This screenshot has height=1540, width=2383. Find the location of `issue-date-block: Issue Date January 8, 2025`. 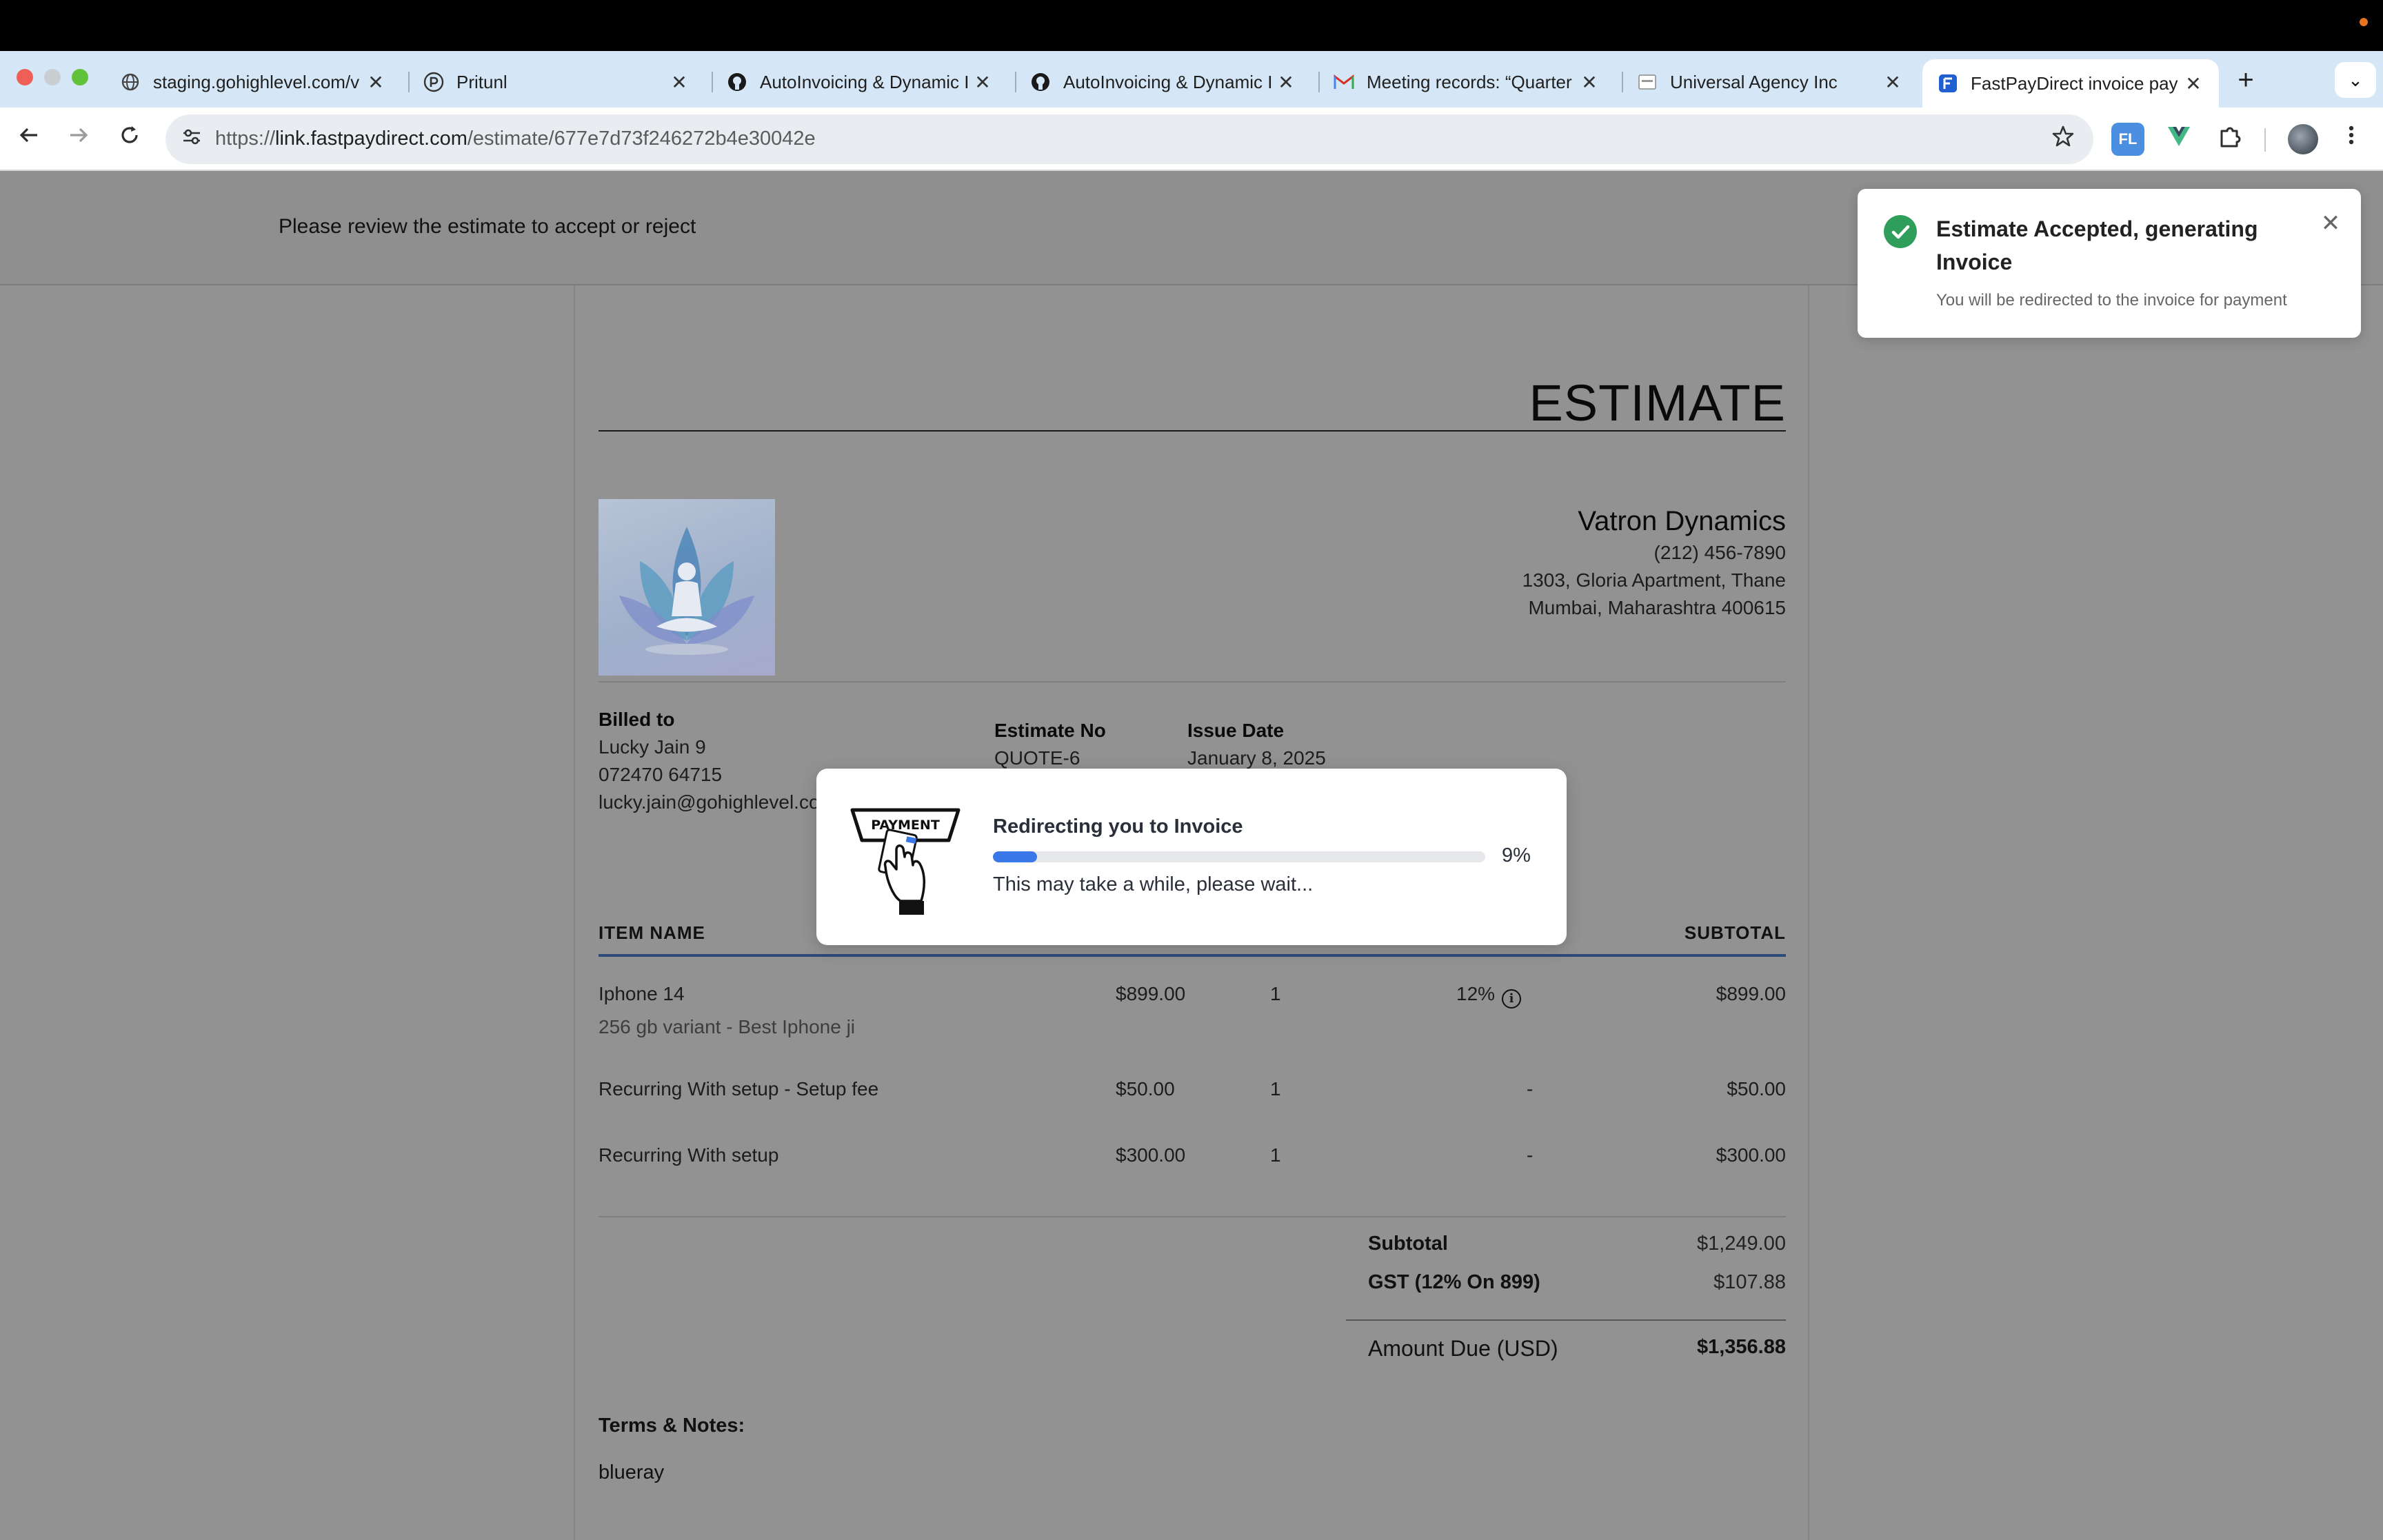

issue-date-block: Issue Date January 8, 2025 is located at coordinates (1256, 744).